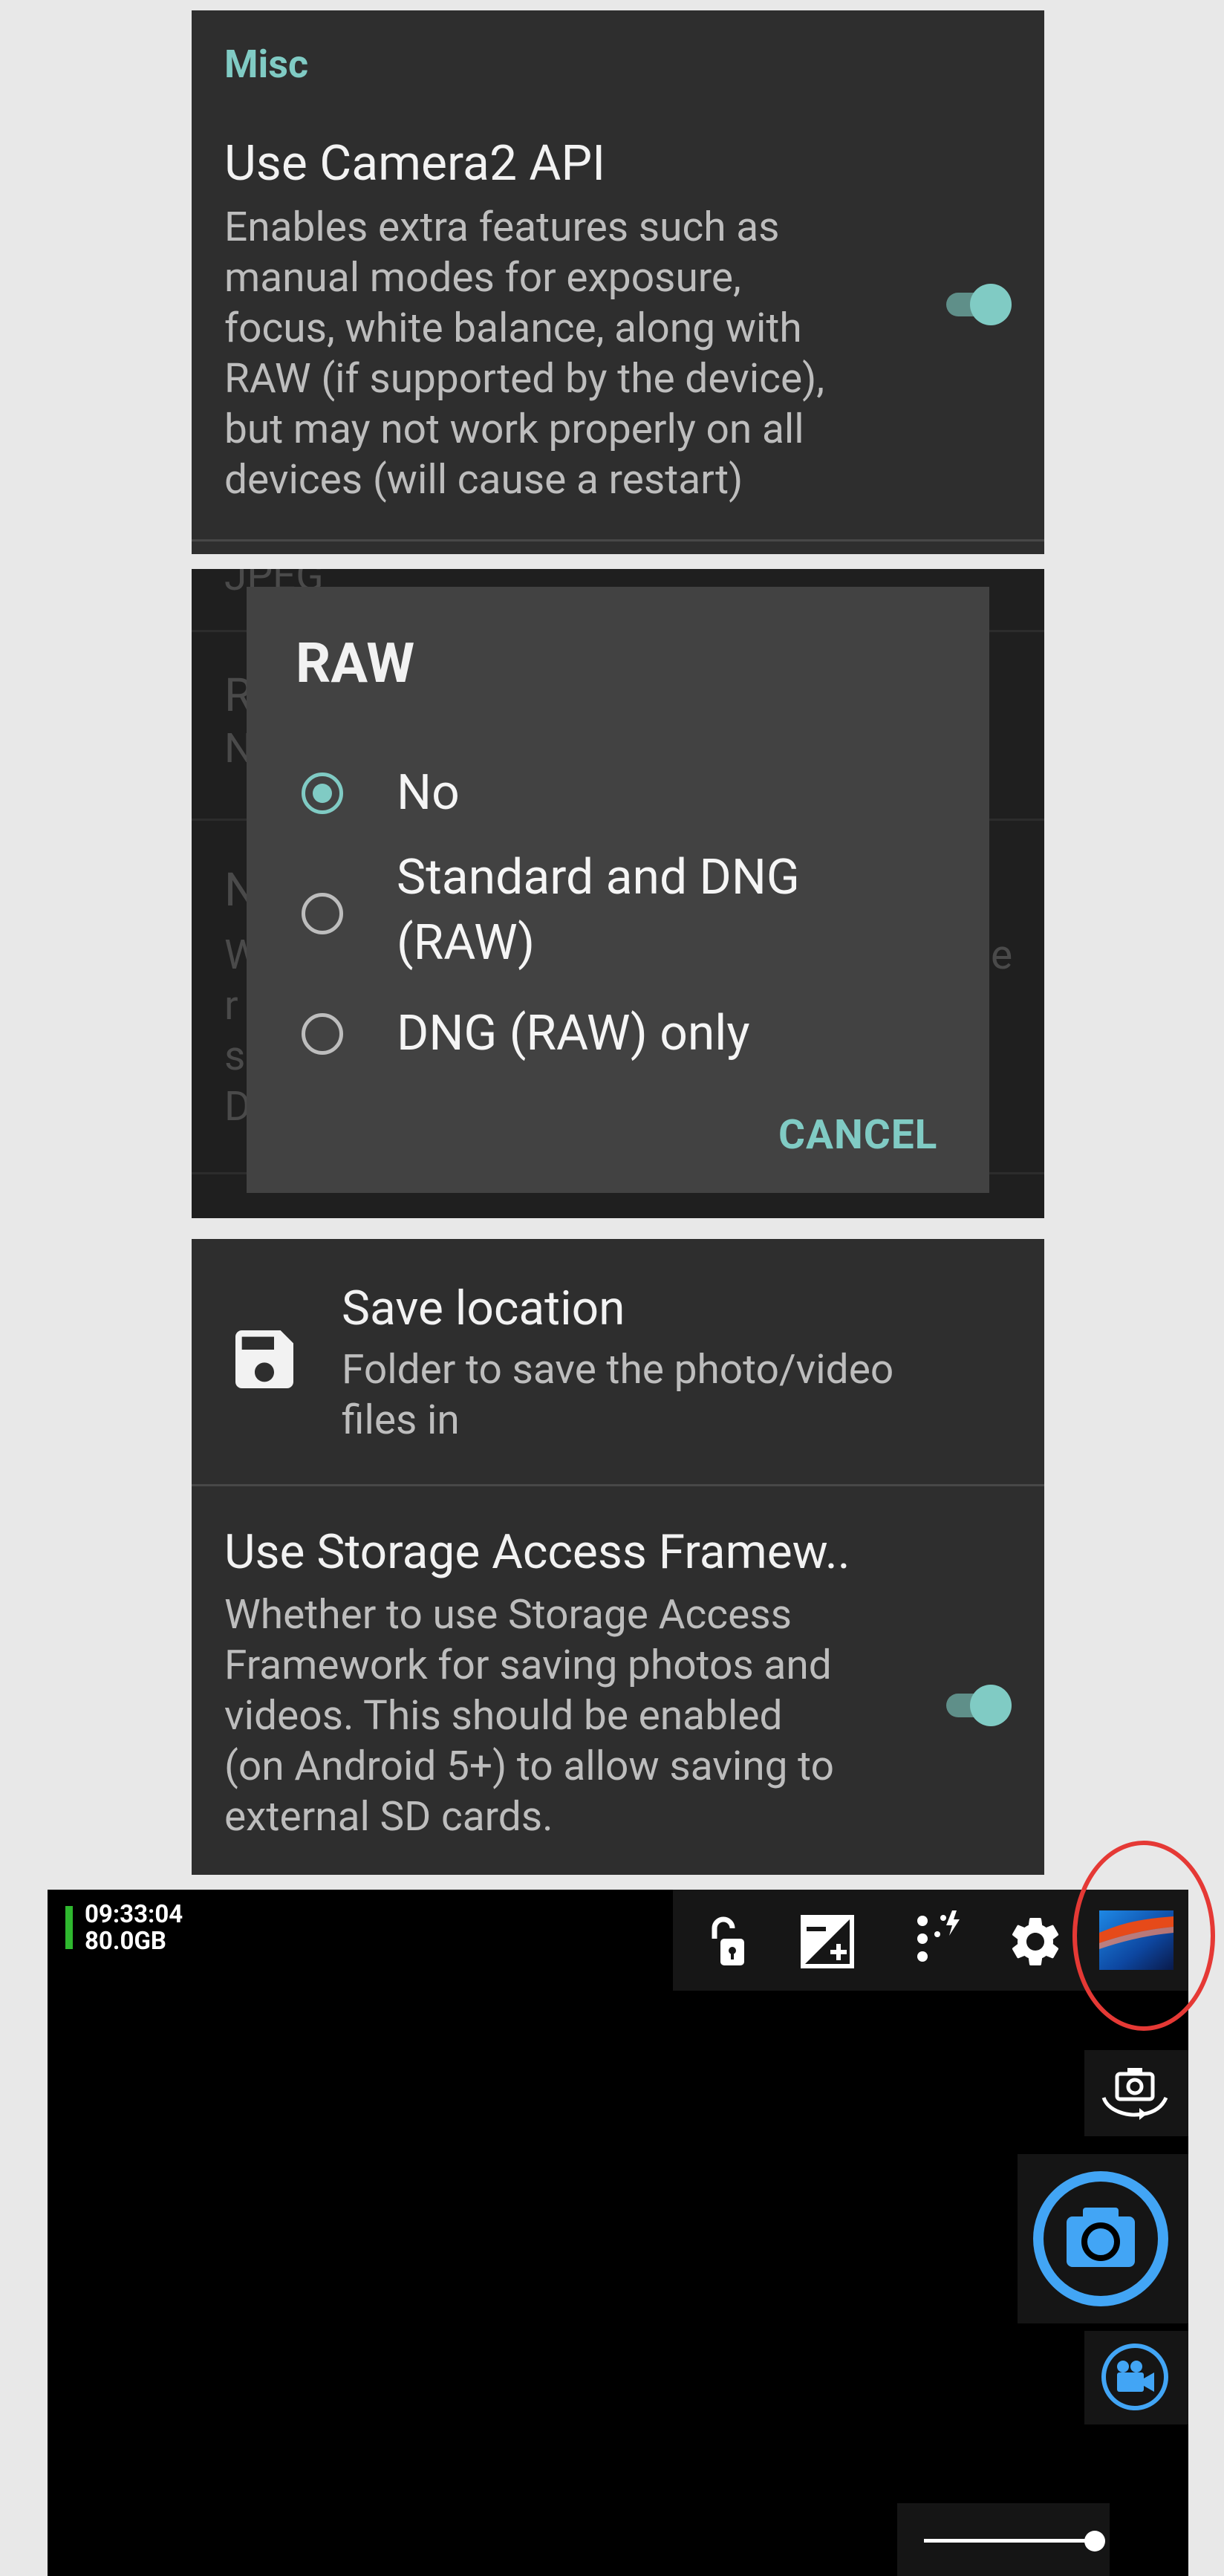 The width and height of the screenshot is (1224, 2576). Describe the element at coordinates (1135, 2379) in the screenshot. I see `video-mode-icon` at that location.